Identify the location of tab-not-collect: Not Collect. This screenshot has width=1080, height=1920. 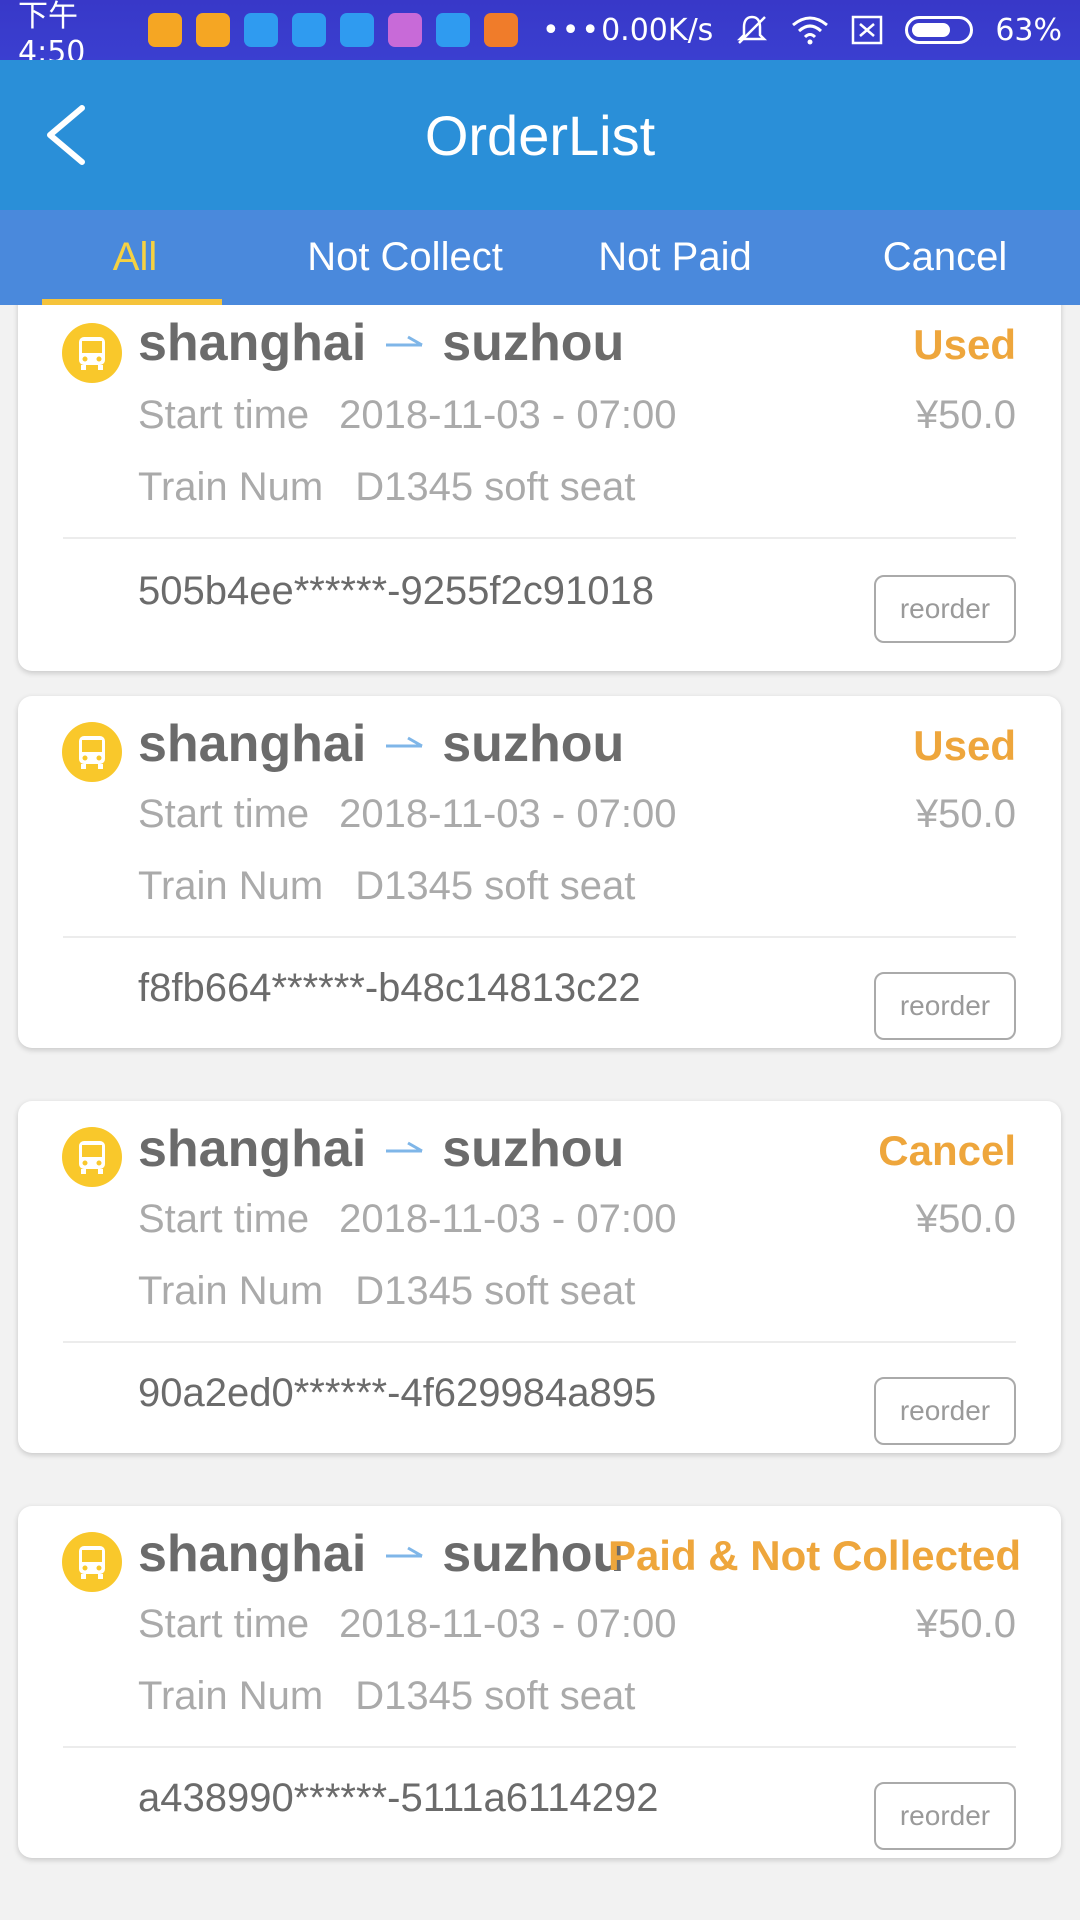
(405, 257).